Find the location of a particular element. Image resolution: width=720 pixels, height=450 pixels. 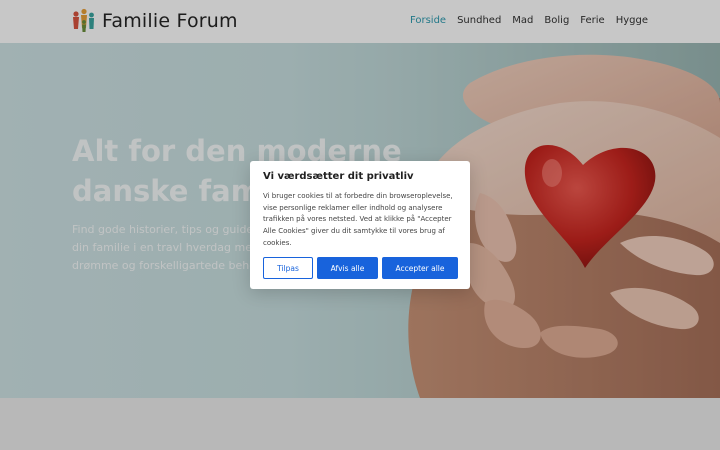

cookie-buttons: Tilpas Afvis alle Accepter alle is located at coordinates (360, 268).